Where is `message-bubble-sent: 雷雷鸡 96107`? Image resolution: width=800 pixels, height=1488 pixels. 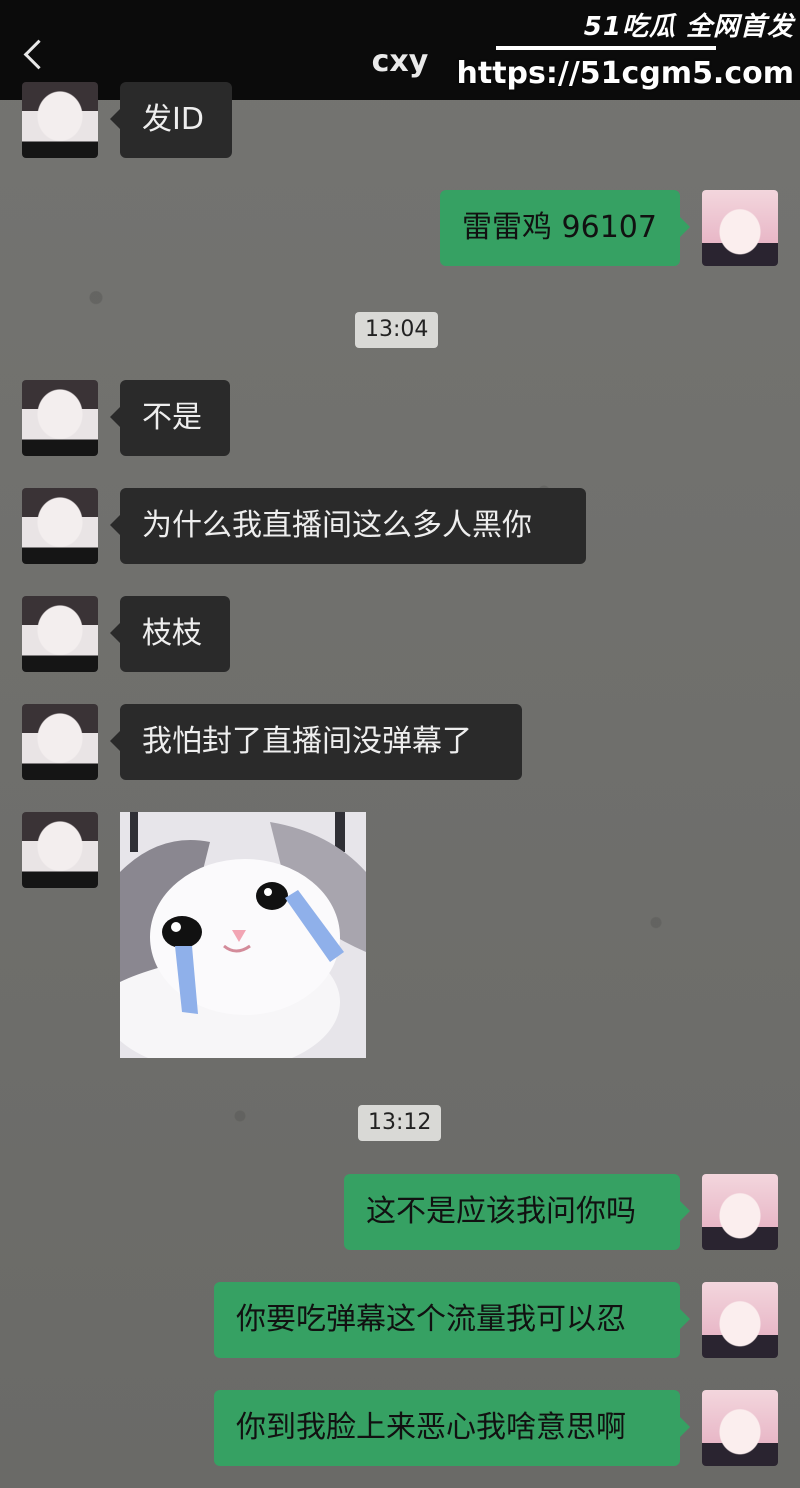 message-bubble-sent: 雷雷鸡 96107 is located at coordinates (565, 228).